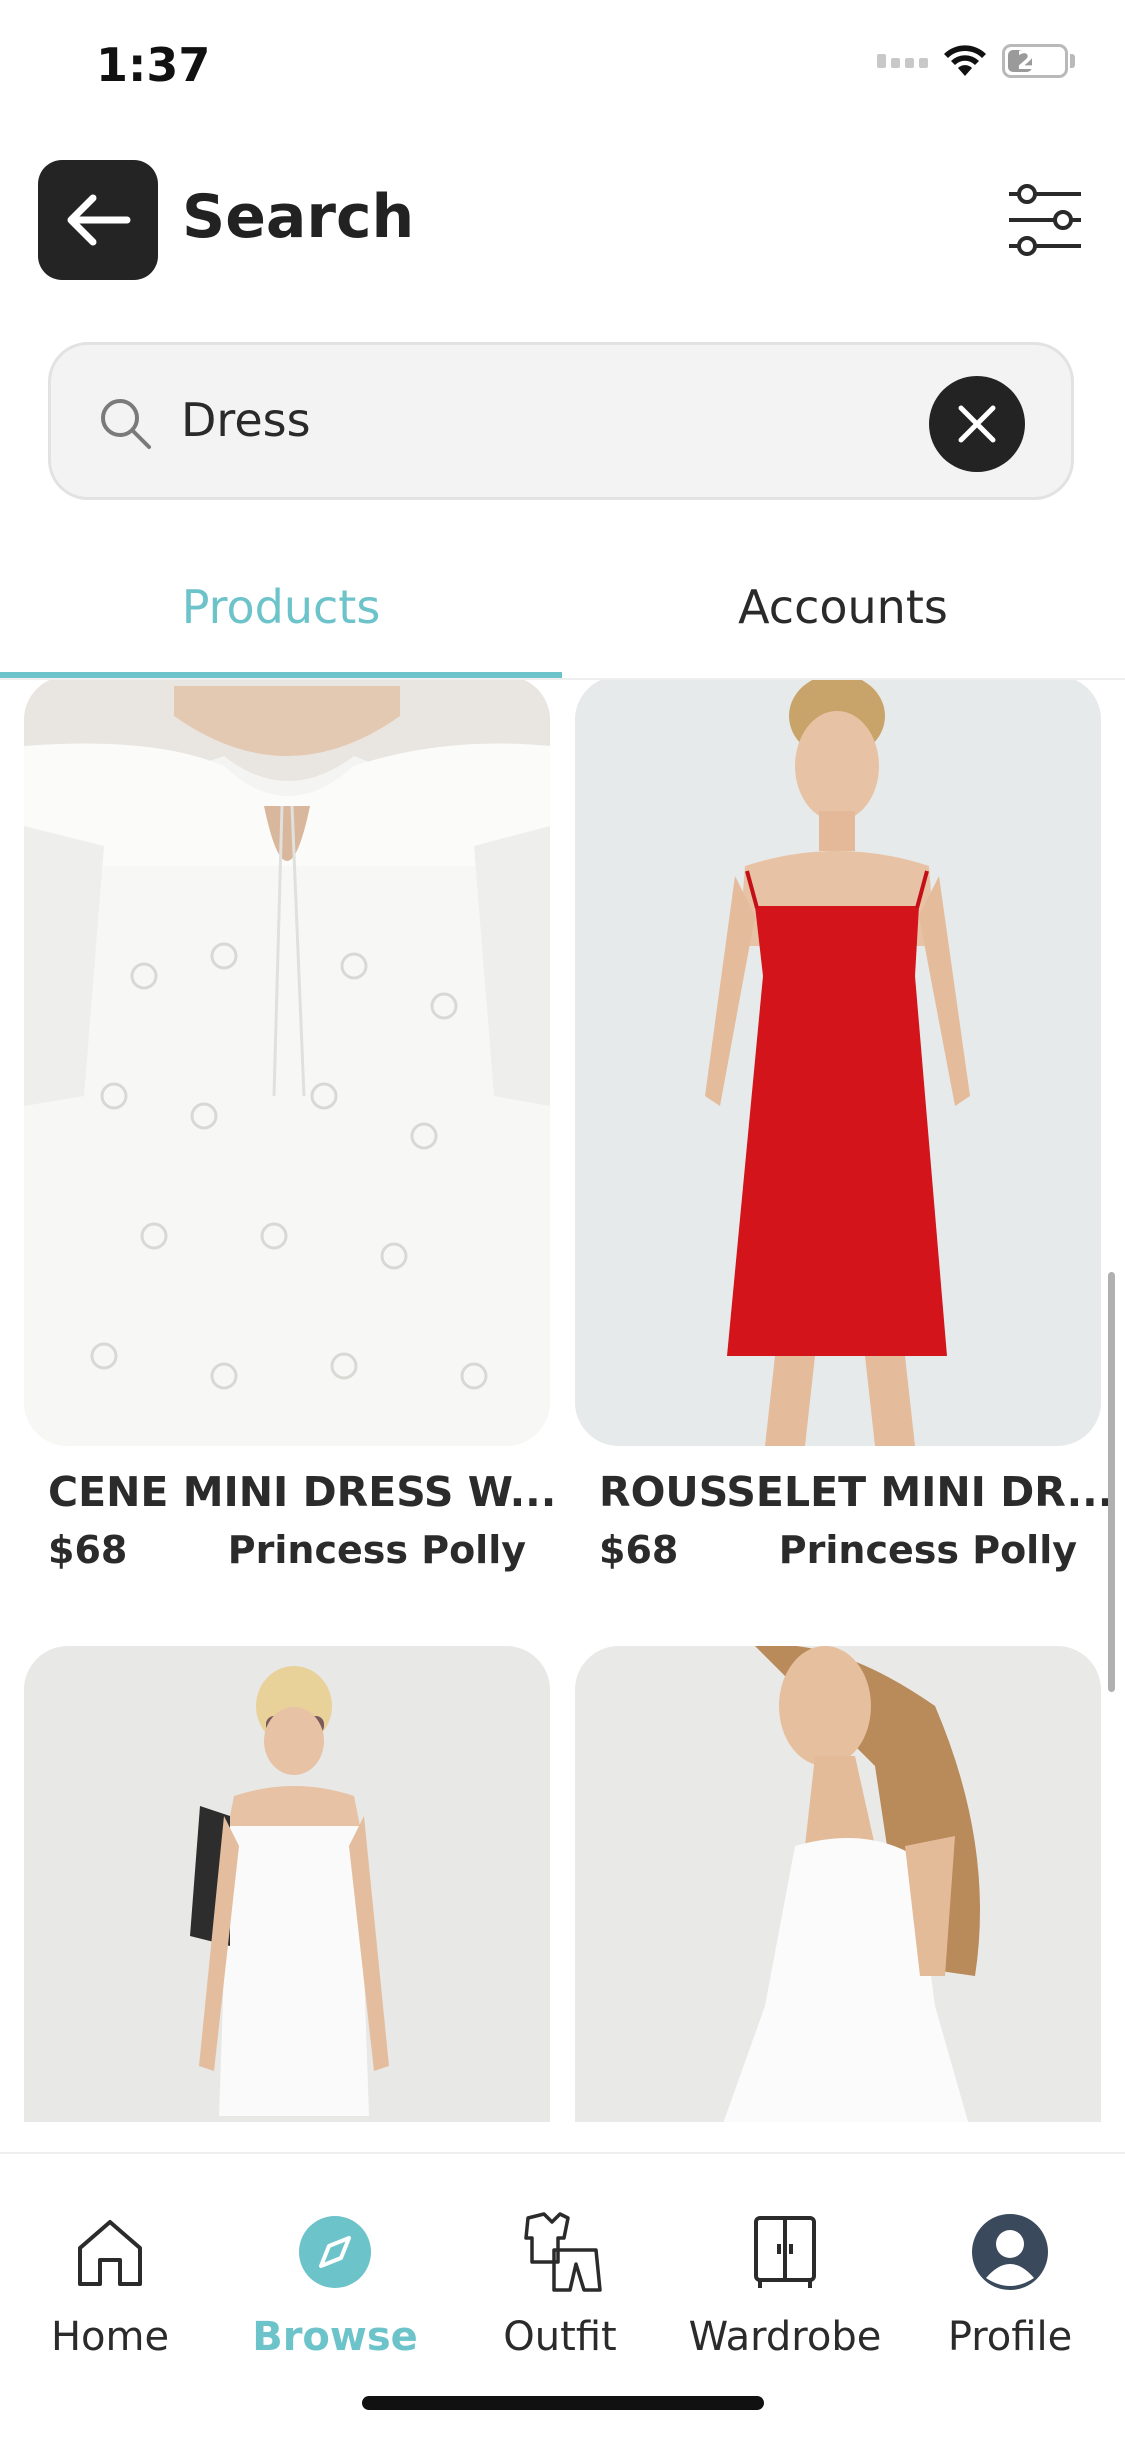 This screenshot has height=2438, width=1125. Describe the element at coordinates (110, 2253) in the screenshot. I see `home-icon` at that location.